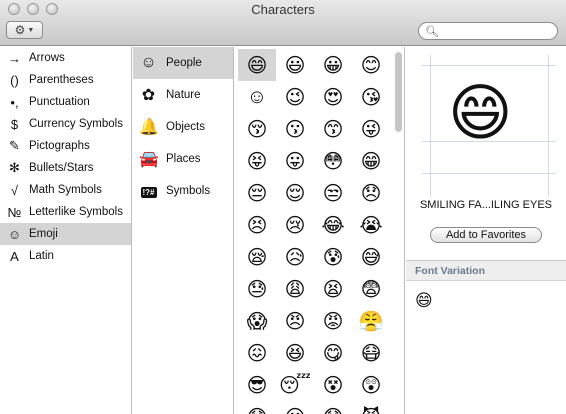 The image size is (566, 414). Describe the element at coordinates (371, 321) in the screenshot. I see `emoji-cell: 😤` at that location.